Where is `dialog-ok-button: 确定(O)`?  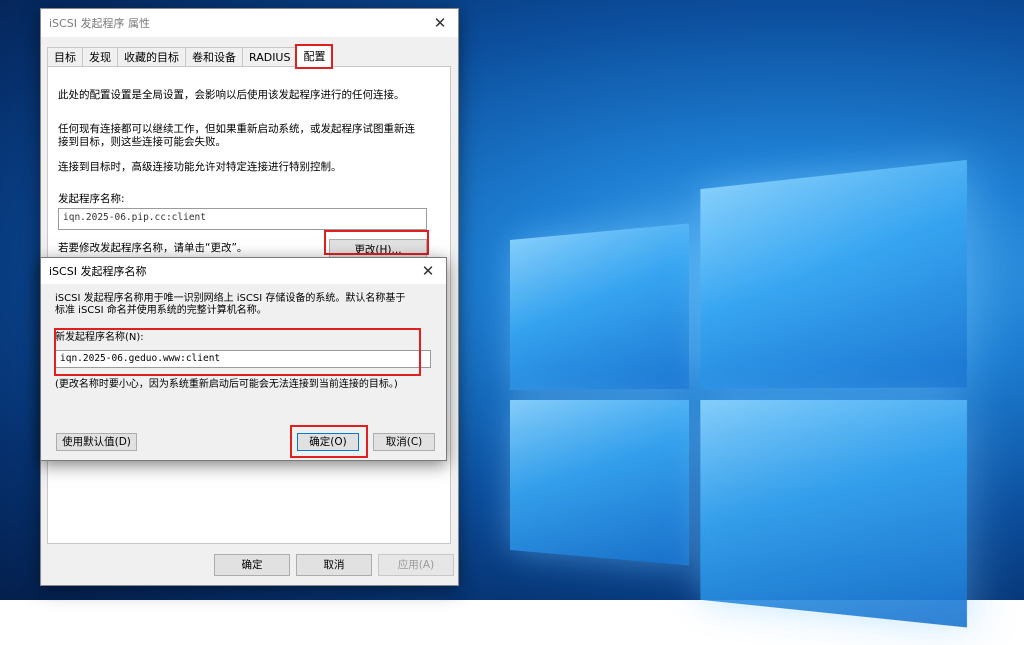 dialog-ok-button: 确定(O) is located at coordinates (328, 442).